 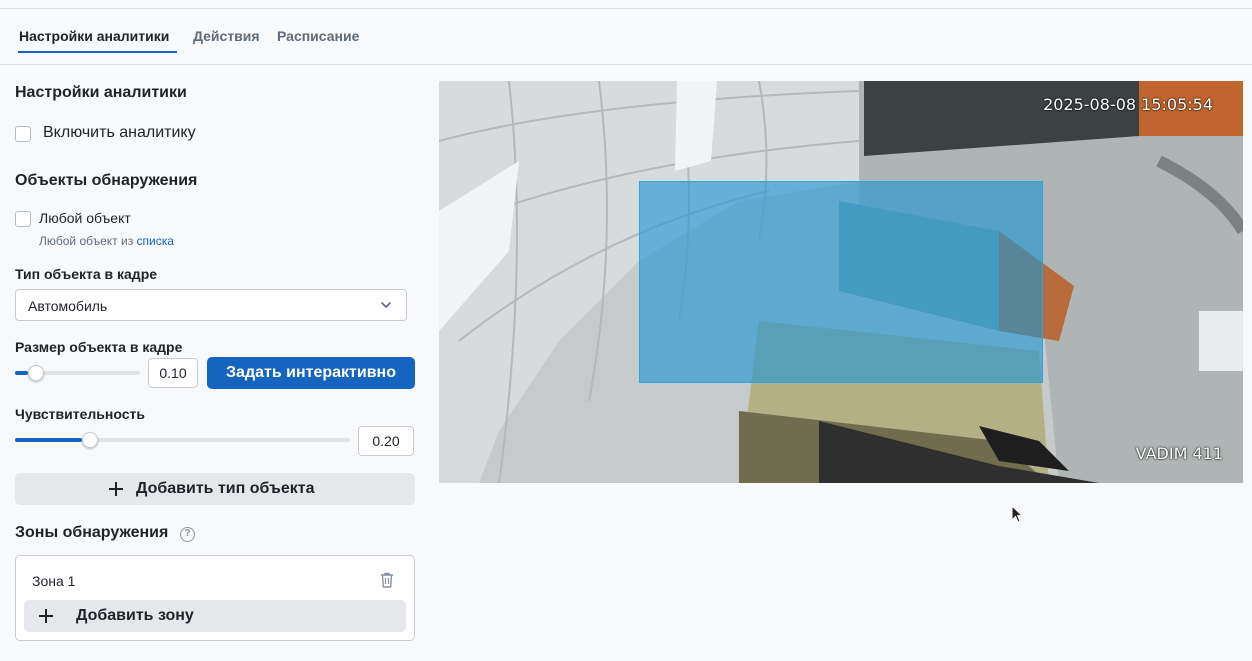 What do you see at coordinates (173, 373) in the screenshot?
I see `size-value-input: 0.10` at bounding box center [173, 373].